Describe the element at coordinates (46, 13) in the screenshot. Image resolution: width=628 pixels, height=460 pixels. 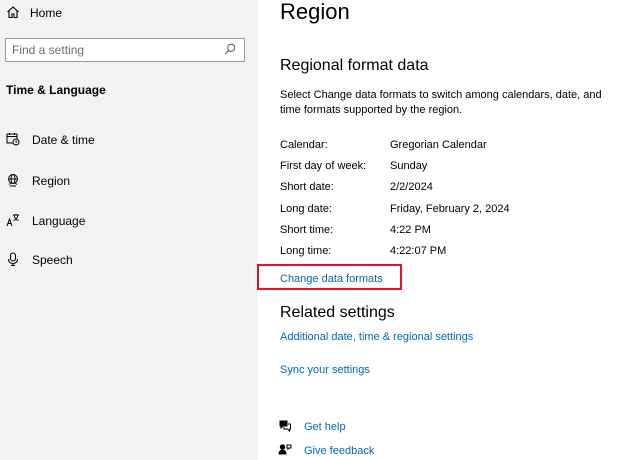
I see `home-label: Home` at that location.